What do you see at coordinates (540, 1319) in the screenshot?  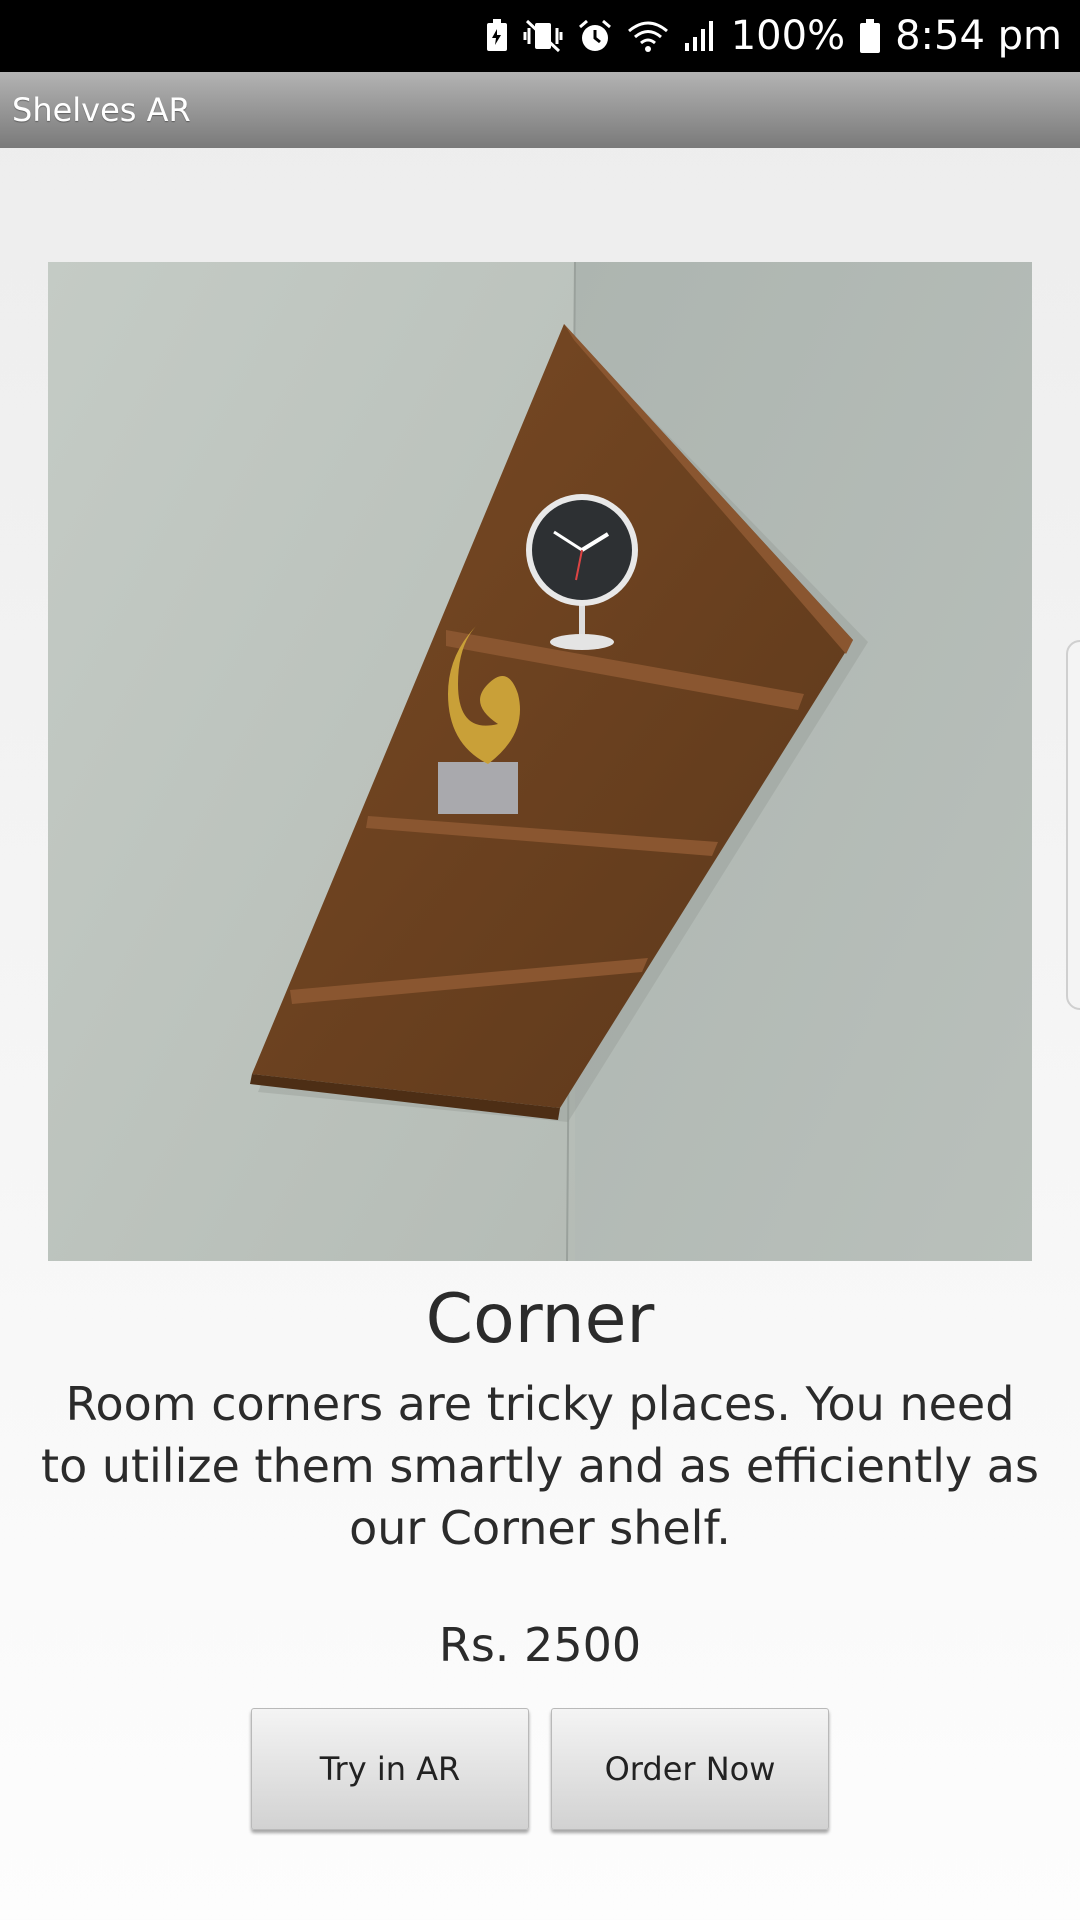 I see `product-title: Corner` at bounding box center [540, 1319].